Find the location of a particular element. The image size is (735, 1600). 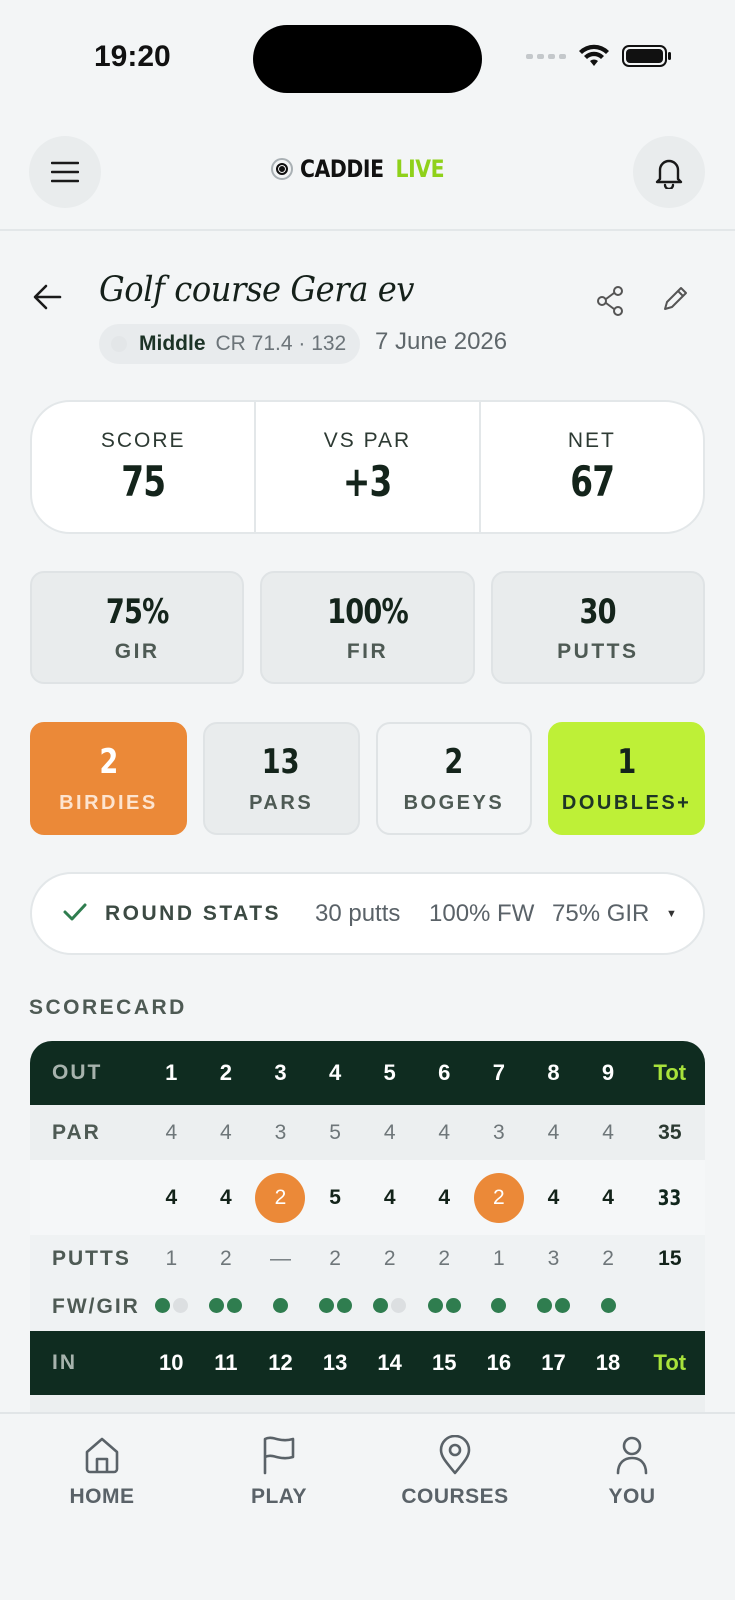

row-label: FW/GIR is located at coordinates (96, 1306).